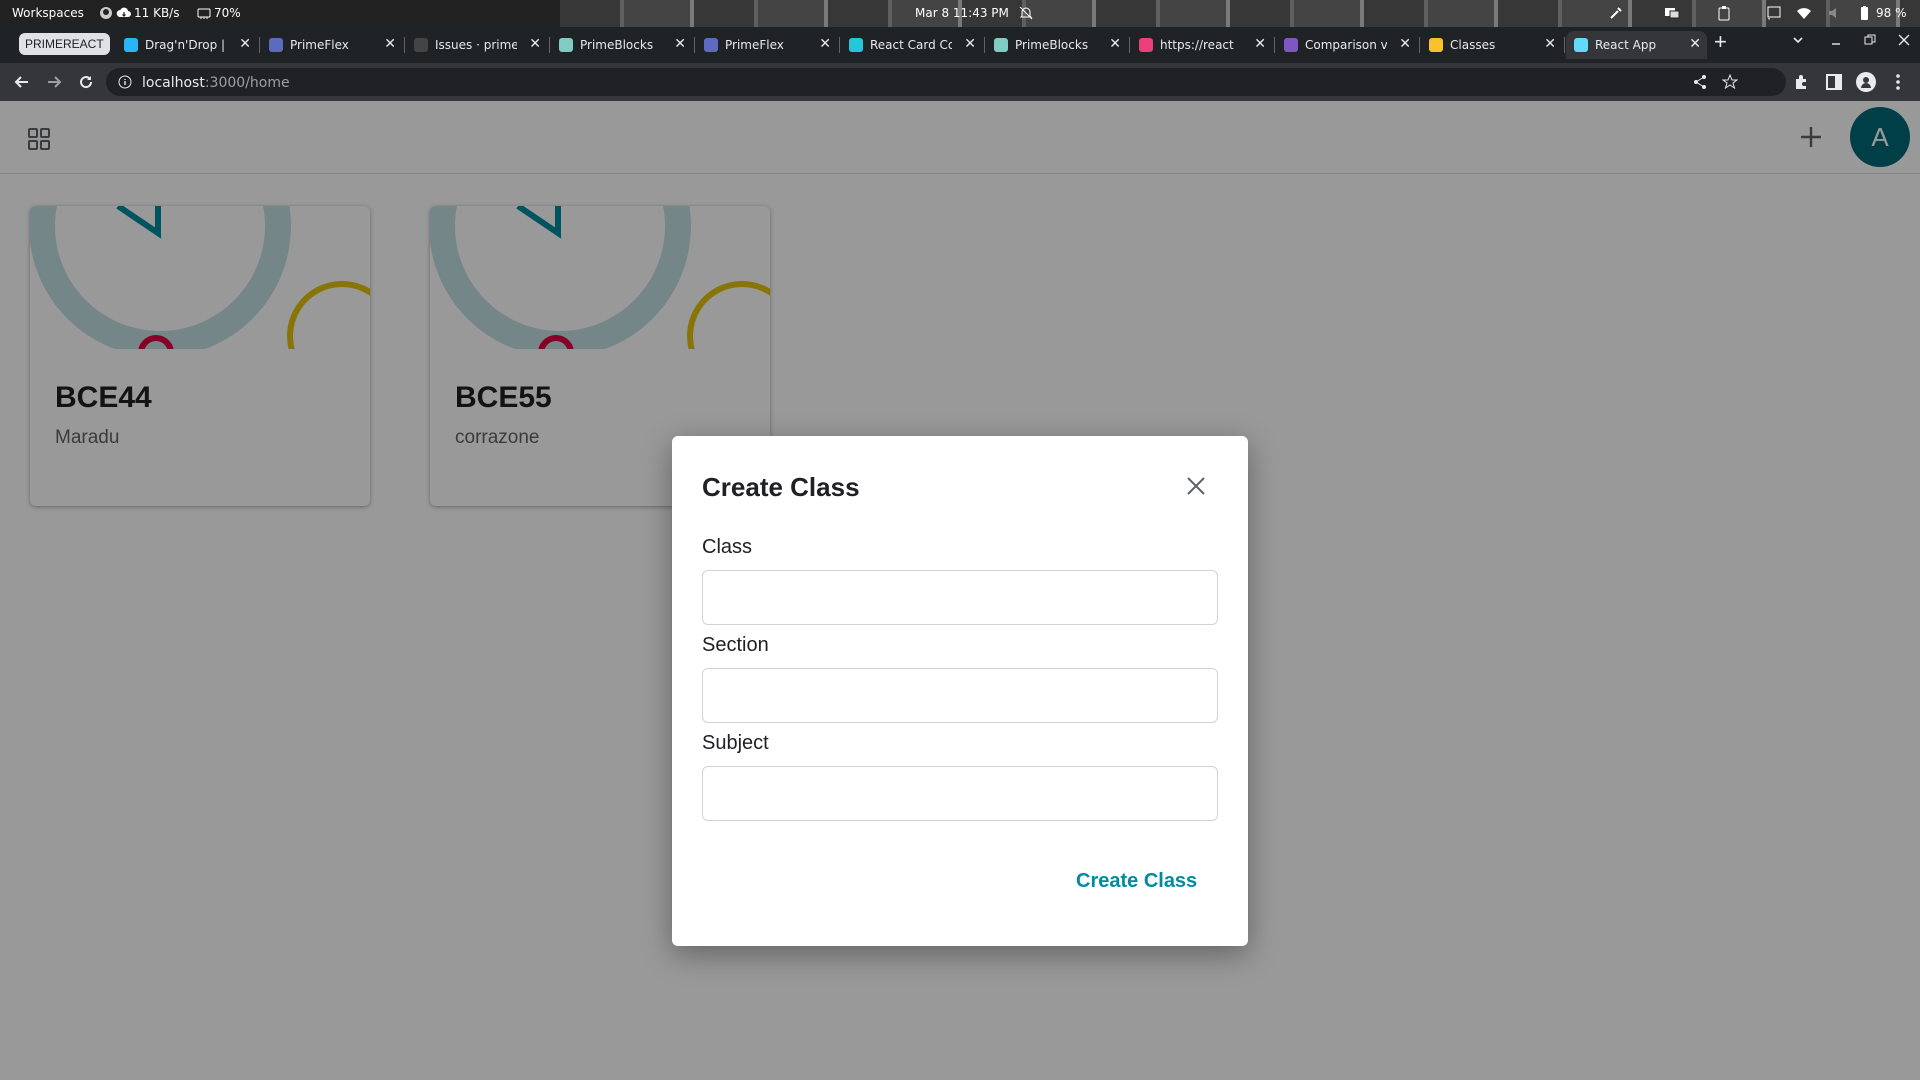 The image size is (1920, 1080). I want to click on tab-title: Comparison v, so click(1346, 45).